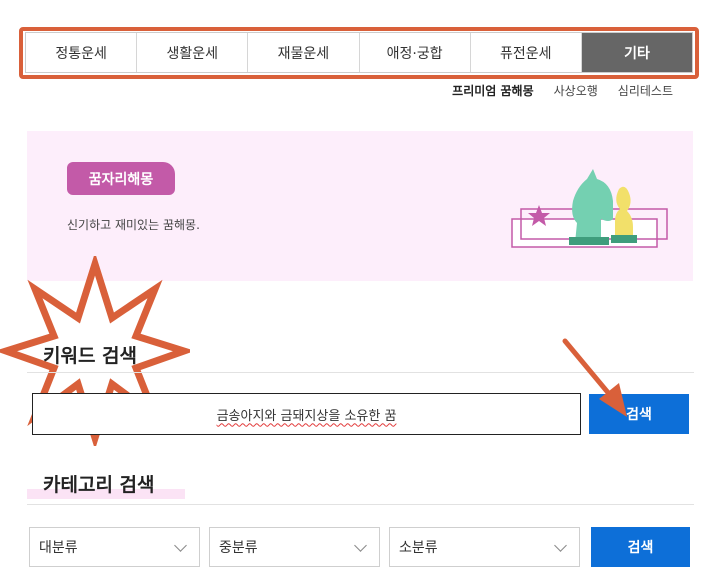  Describe the element at coordinates (90, 356) in the screenshot. I see `keyword-search-title: 키워드 검색` at that location.